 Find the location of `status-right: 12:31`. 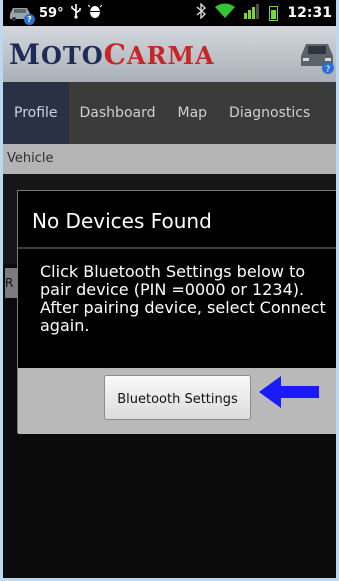

status-right: 12:31 is located at coordinates (264, 12).